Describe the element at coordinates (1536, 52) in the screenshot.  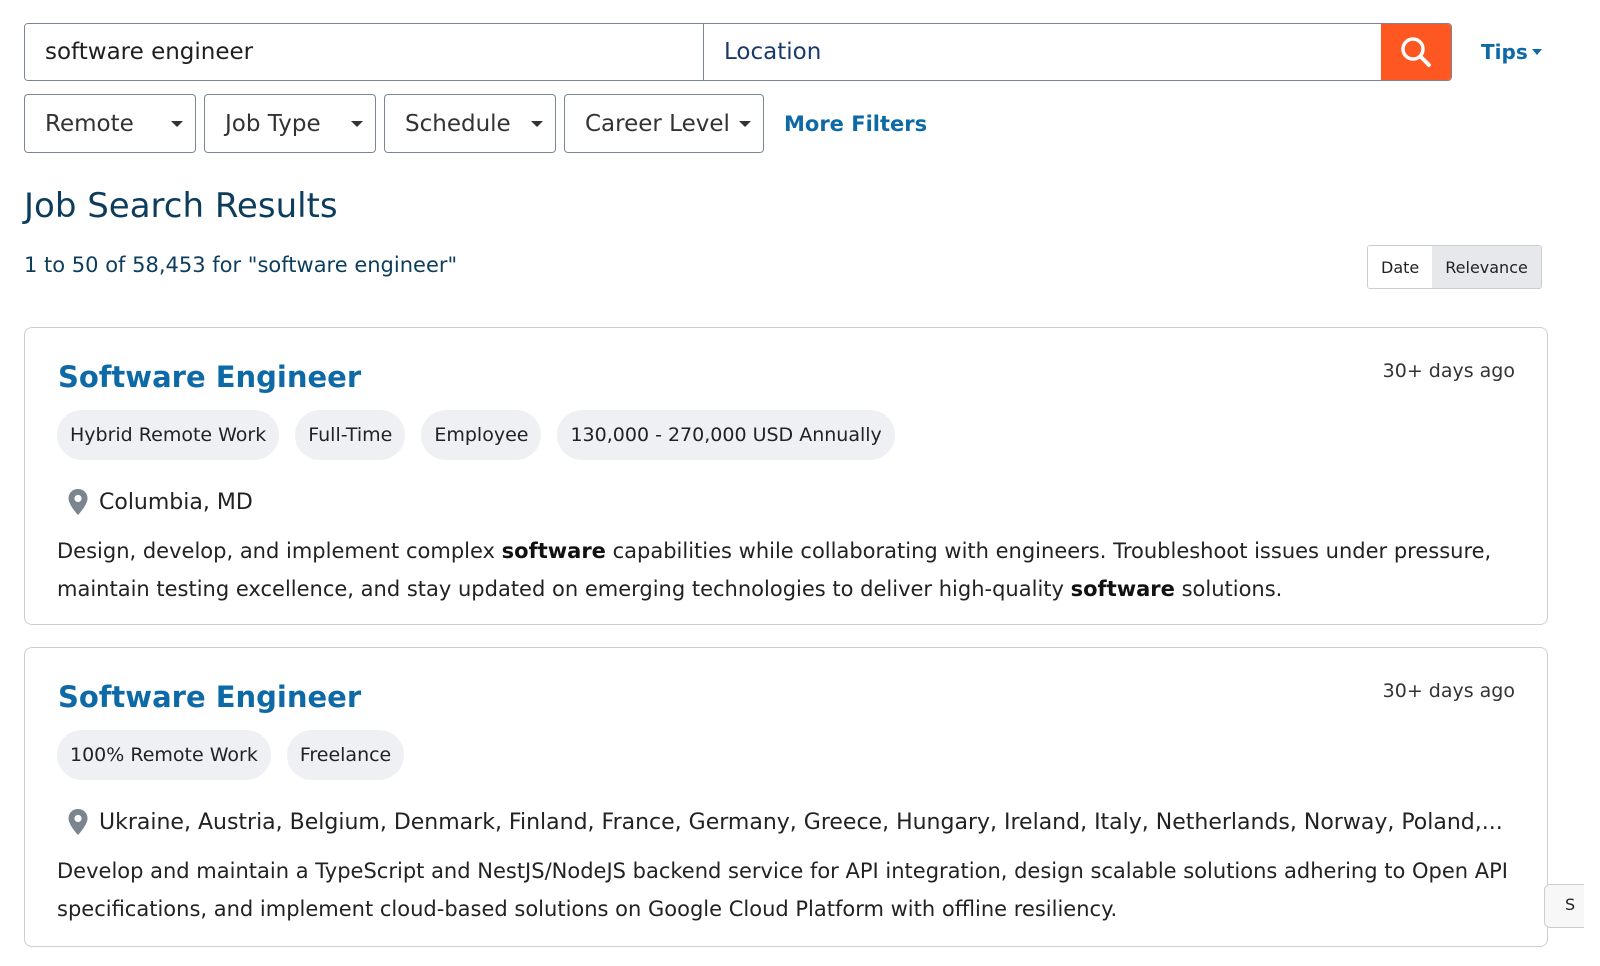
I see `chevron-down-icon` at that location.